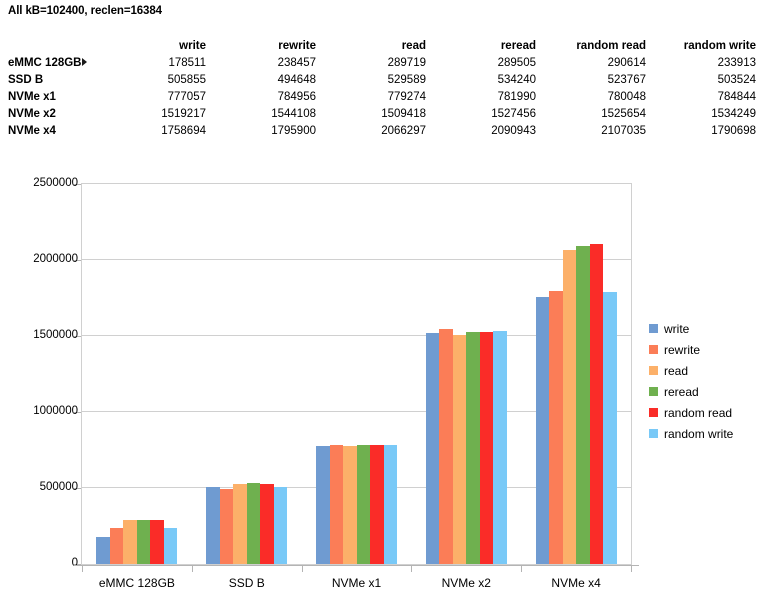 The height and width of the screenshot is (616, 768). Describe the element at coordinates (85, 11) in the screenshot. I see `sheet-title: All kB=102400, reclen=16384` at that location.